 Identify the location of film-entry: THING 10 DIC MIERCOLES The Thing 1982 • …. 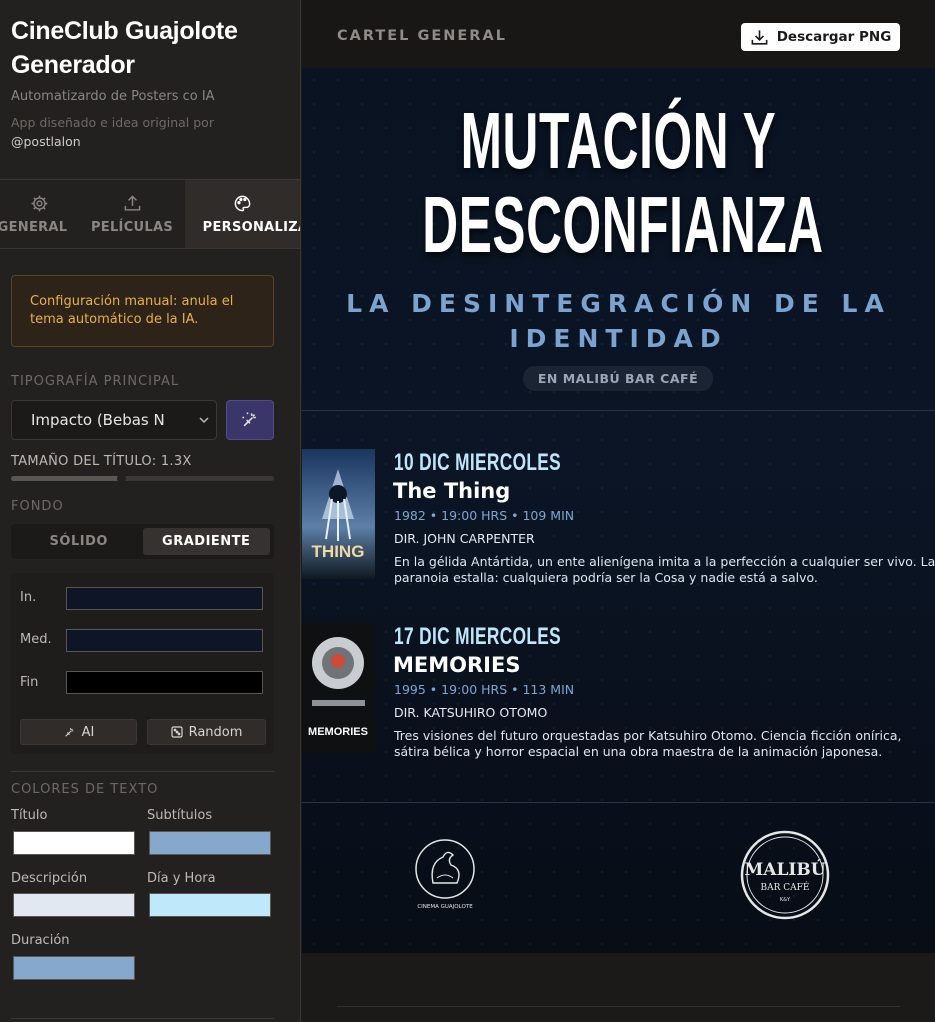
(618, 519).